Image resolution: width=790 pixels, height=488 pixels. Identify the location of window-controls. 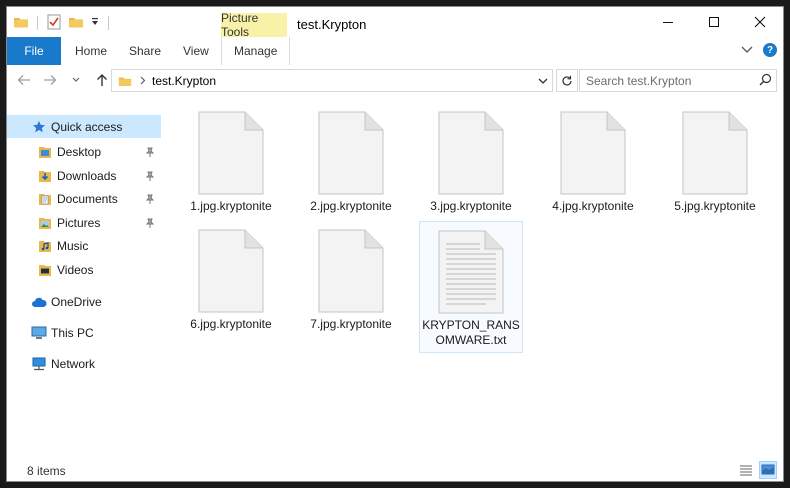
(714, 22).